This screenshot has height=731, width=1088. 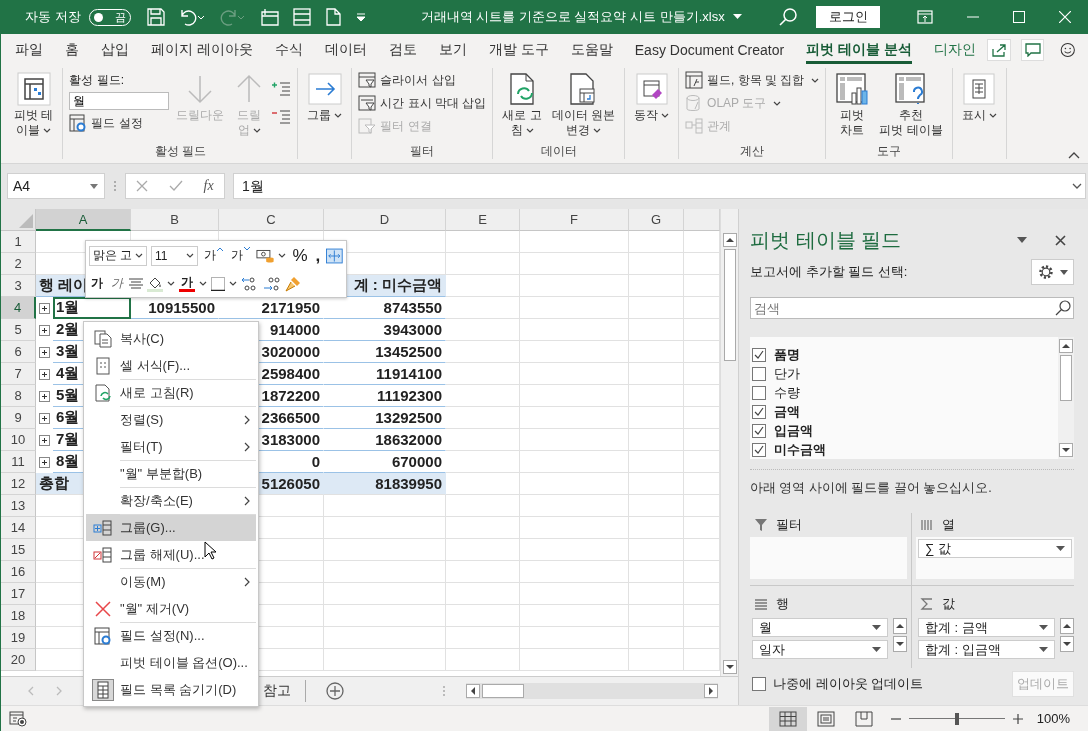 I want to click on area-field: 일자, so click(x=820, y=649).